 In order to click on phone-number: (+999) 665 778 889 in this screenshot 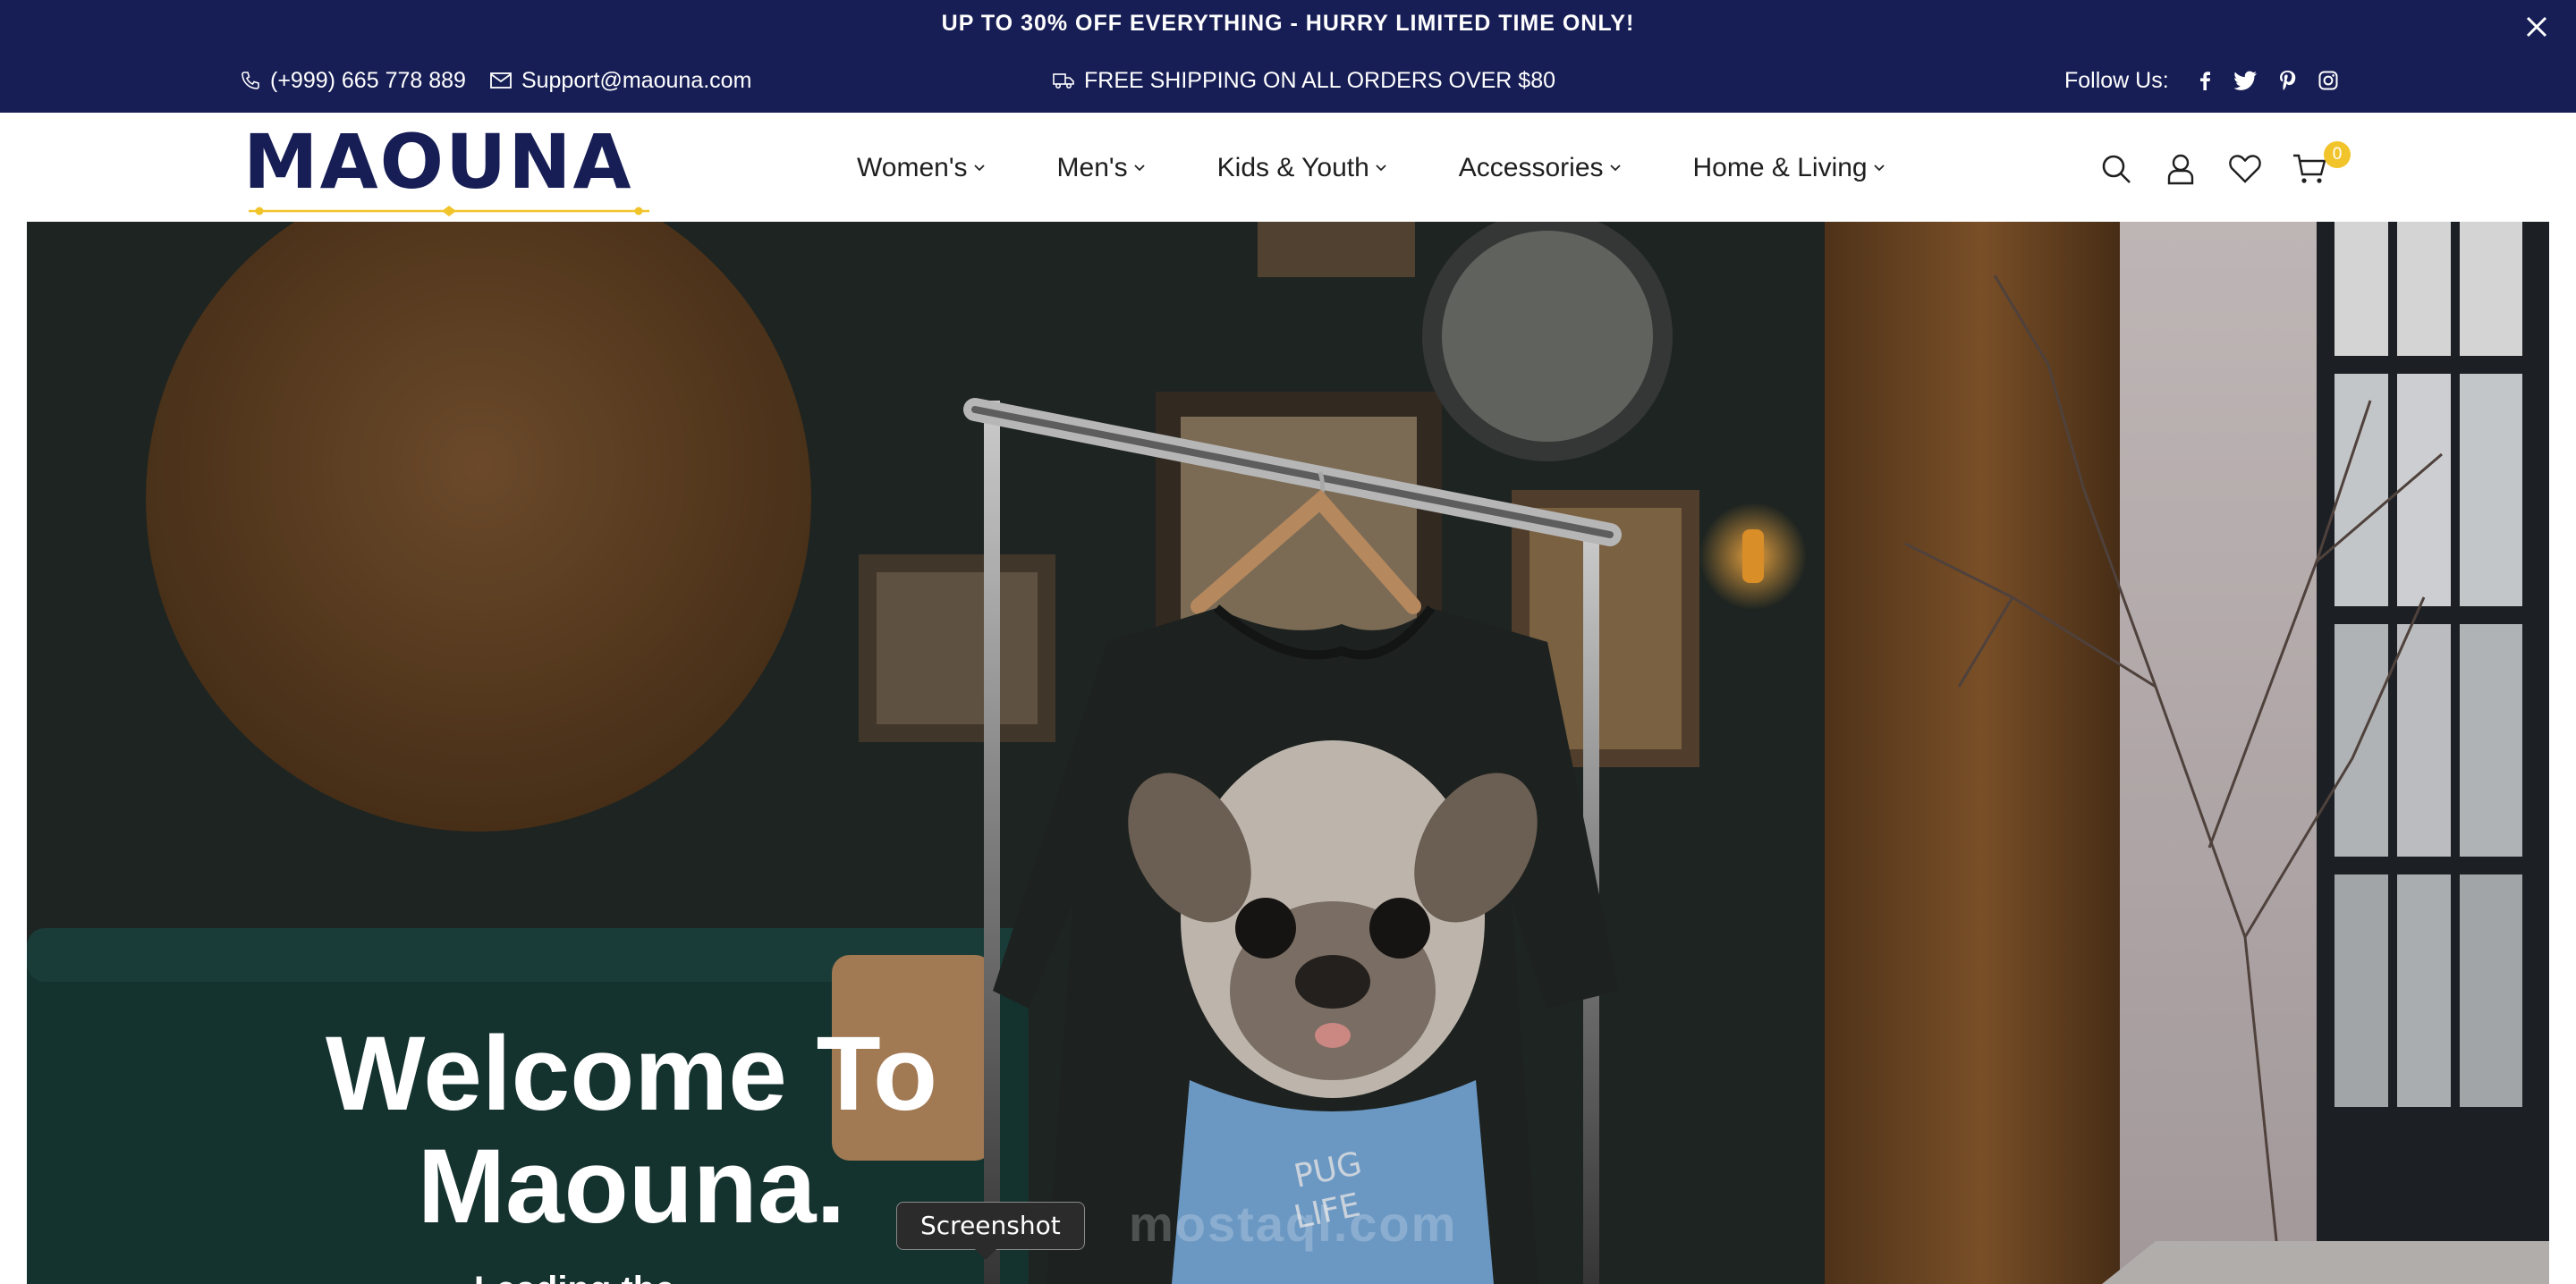, I will do `click(368, 80)`.